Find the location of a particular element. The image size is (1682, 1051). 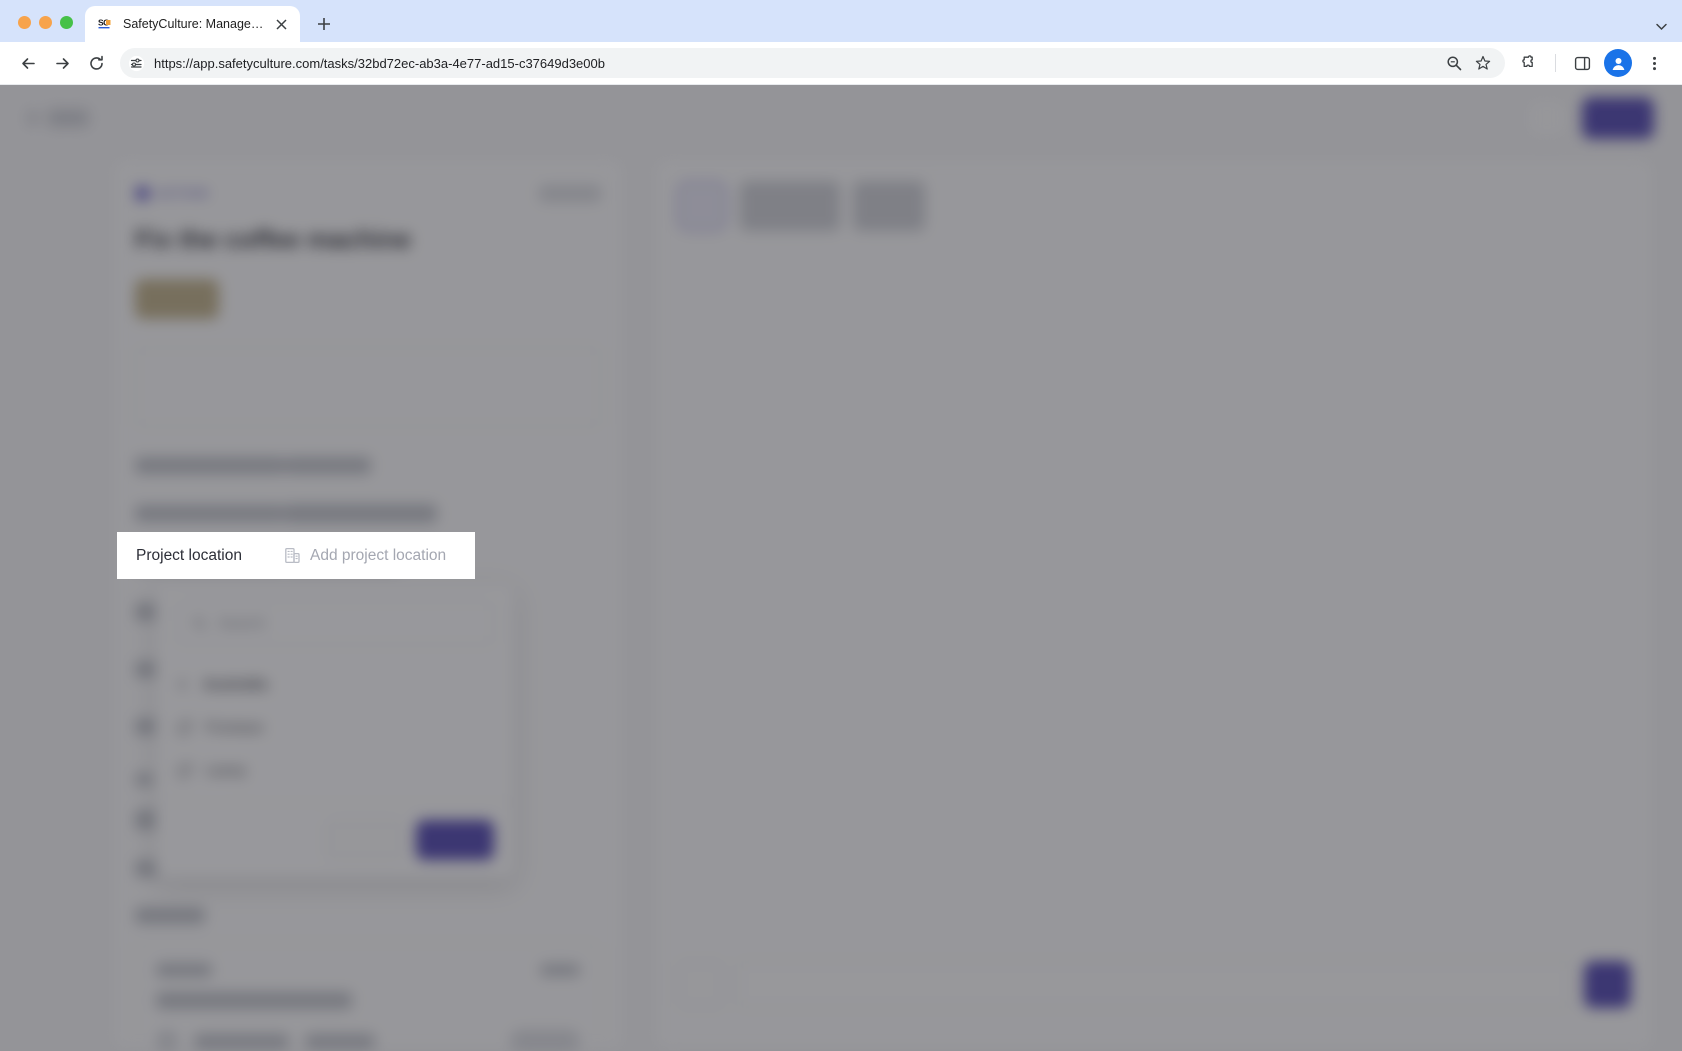

omnibox-actions is located at coordinates (1470, 63).